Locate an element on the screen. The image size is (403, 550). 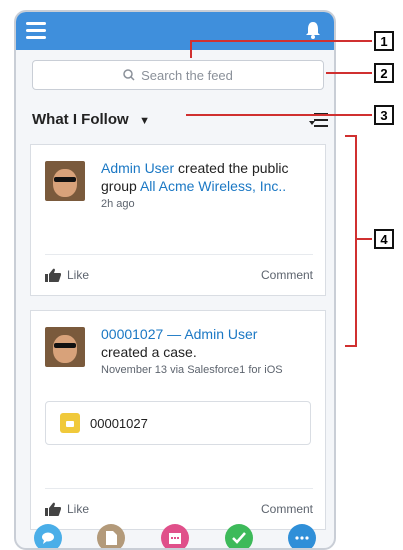
more-actions-button is located at coordinates (302, 536).